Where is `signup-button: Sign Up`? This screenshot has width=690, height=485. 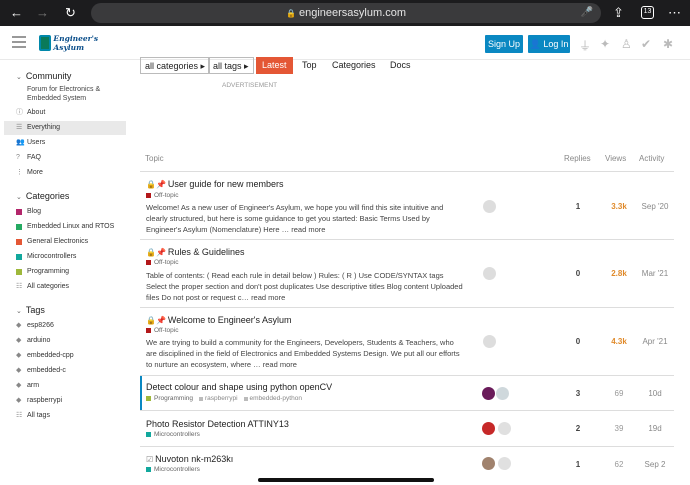 signup-button: Sign Up is located at coordinates (504, 44).